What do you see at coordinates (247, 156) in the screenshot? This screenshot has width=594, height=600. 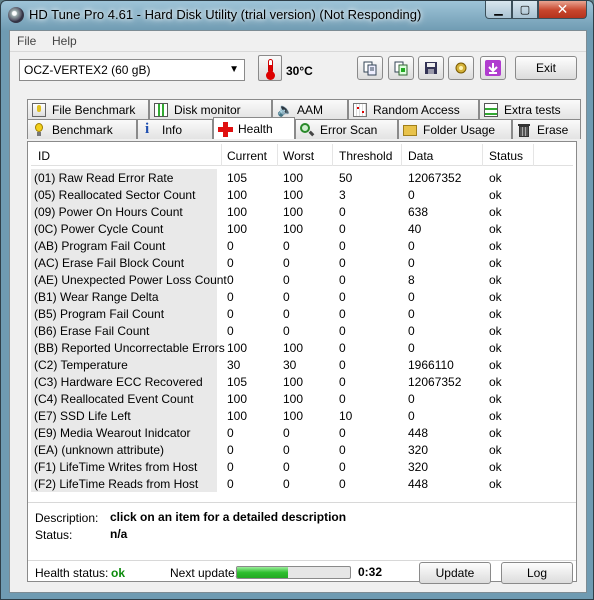 I see `column-header-current: Current` at bounding box center [247, 156].